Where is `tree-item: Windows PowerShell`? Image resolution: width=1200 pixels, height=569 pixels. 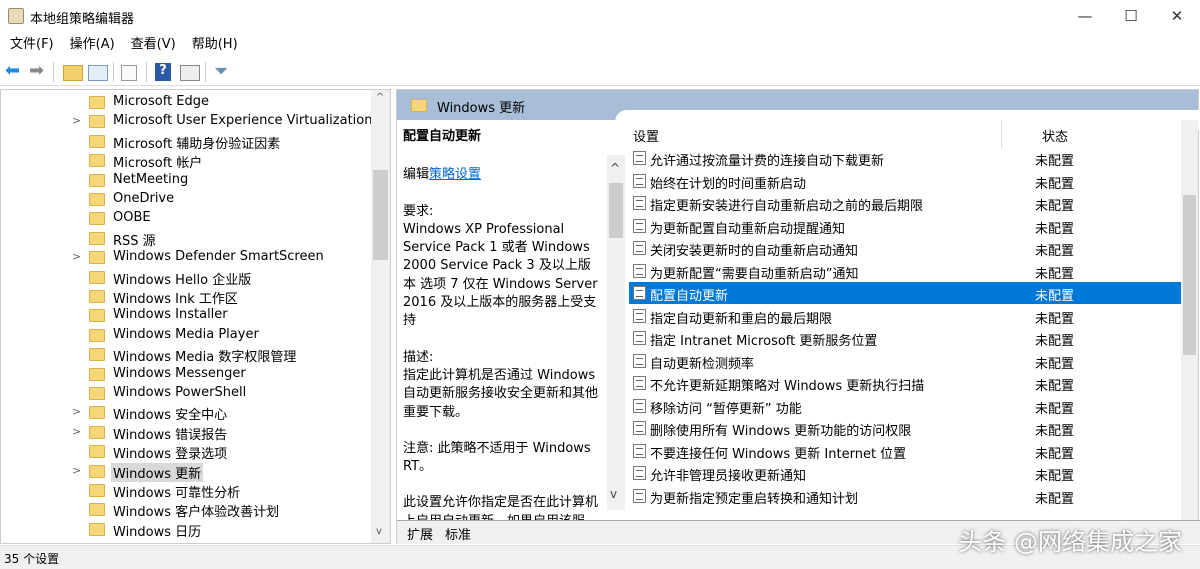 tree-item: Windows PowerShell is located at coordinates (186, 393).